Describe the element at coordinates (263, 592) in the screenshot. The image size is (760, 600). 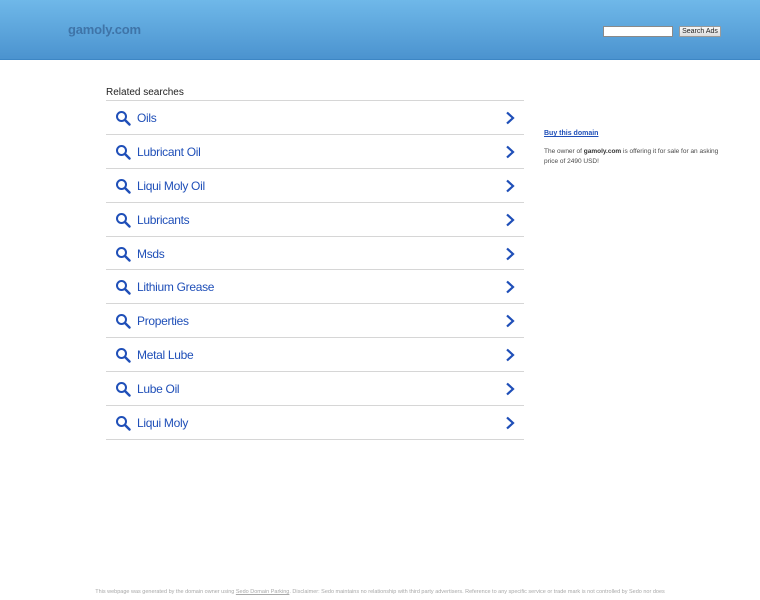
I see `sedo-parking-link: Sedo Domain Parking` at that location.